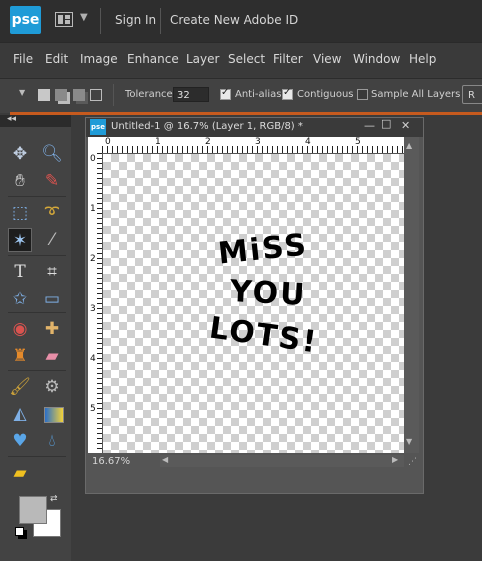 This screenshot has height=561, width=482. I want to click on document-title: Untitled-1 @ 16.7% (Layer 1, RGB/8) *, so click(207, 126).